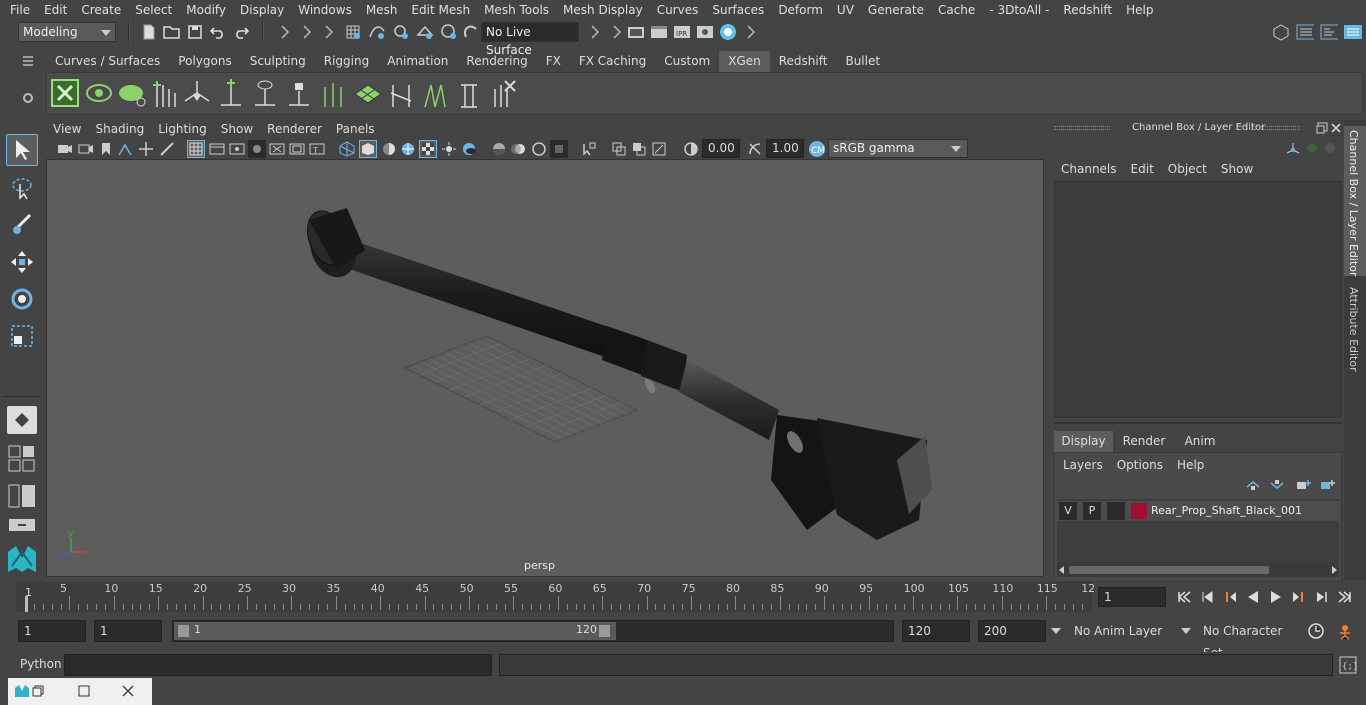 This screenshot has height=705, width=1366. What do you see at coordinates (1083, 465) in the screenshot?
I see `layer-menu-layers: Layers` at bounding box center [1083, 465].